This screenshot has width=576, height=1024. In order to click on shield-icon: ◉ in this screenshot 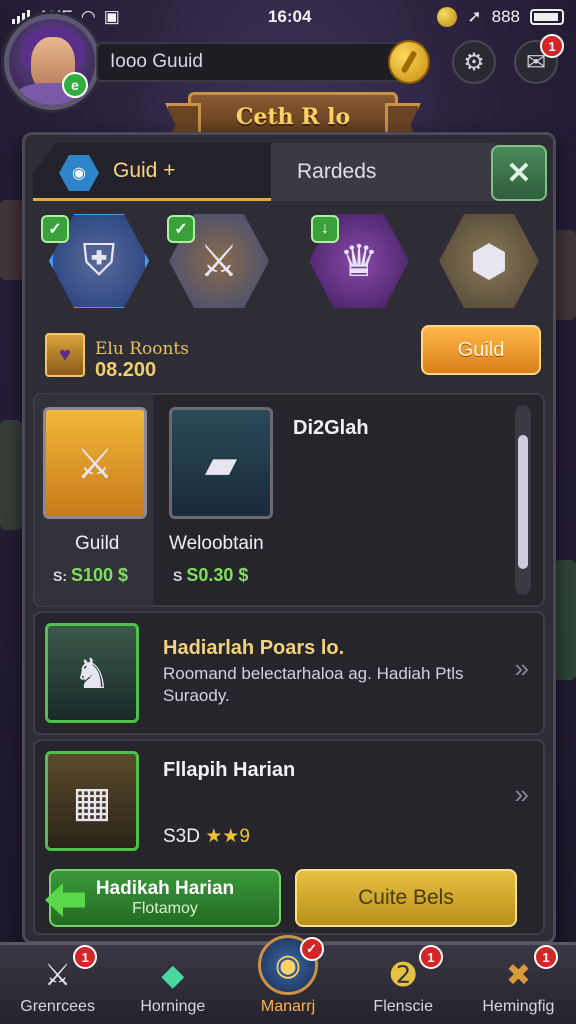, I will do `click(79, 173)`.